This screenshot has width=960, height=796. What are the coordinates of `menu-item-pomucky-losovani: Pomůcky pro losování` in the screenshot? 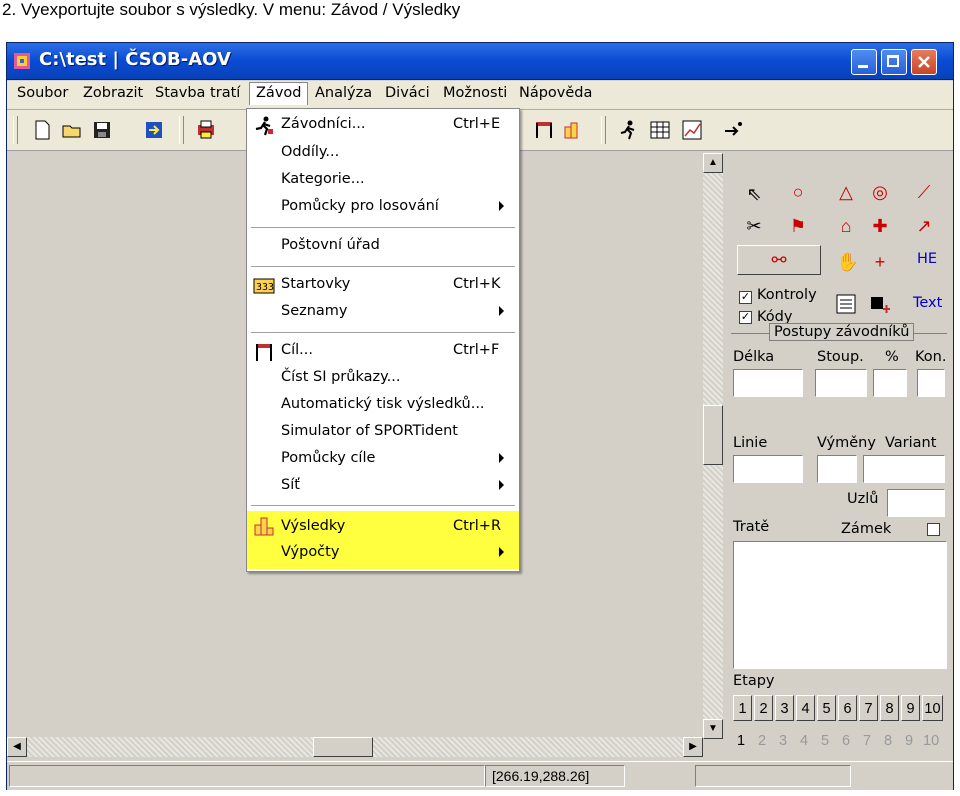 It's located at (383, 208).